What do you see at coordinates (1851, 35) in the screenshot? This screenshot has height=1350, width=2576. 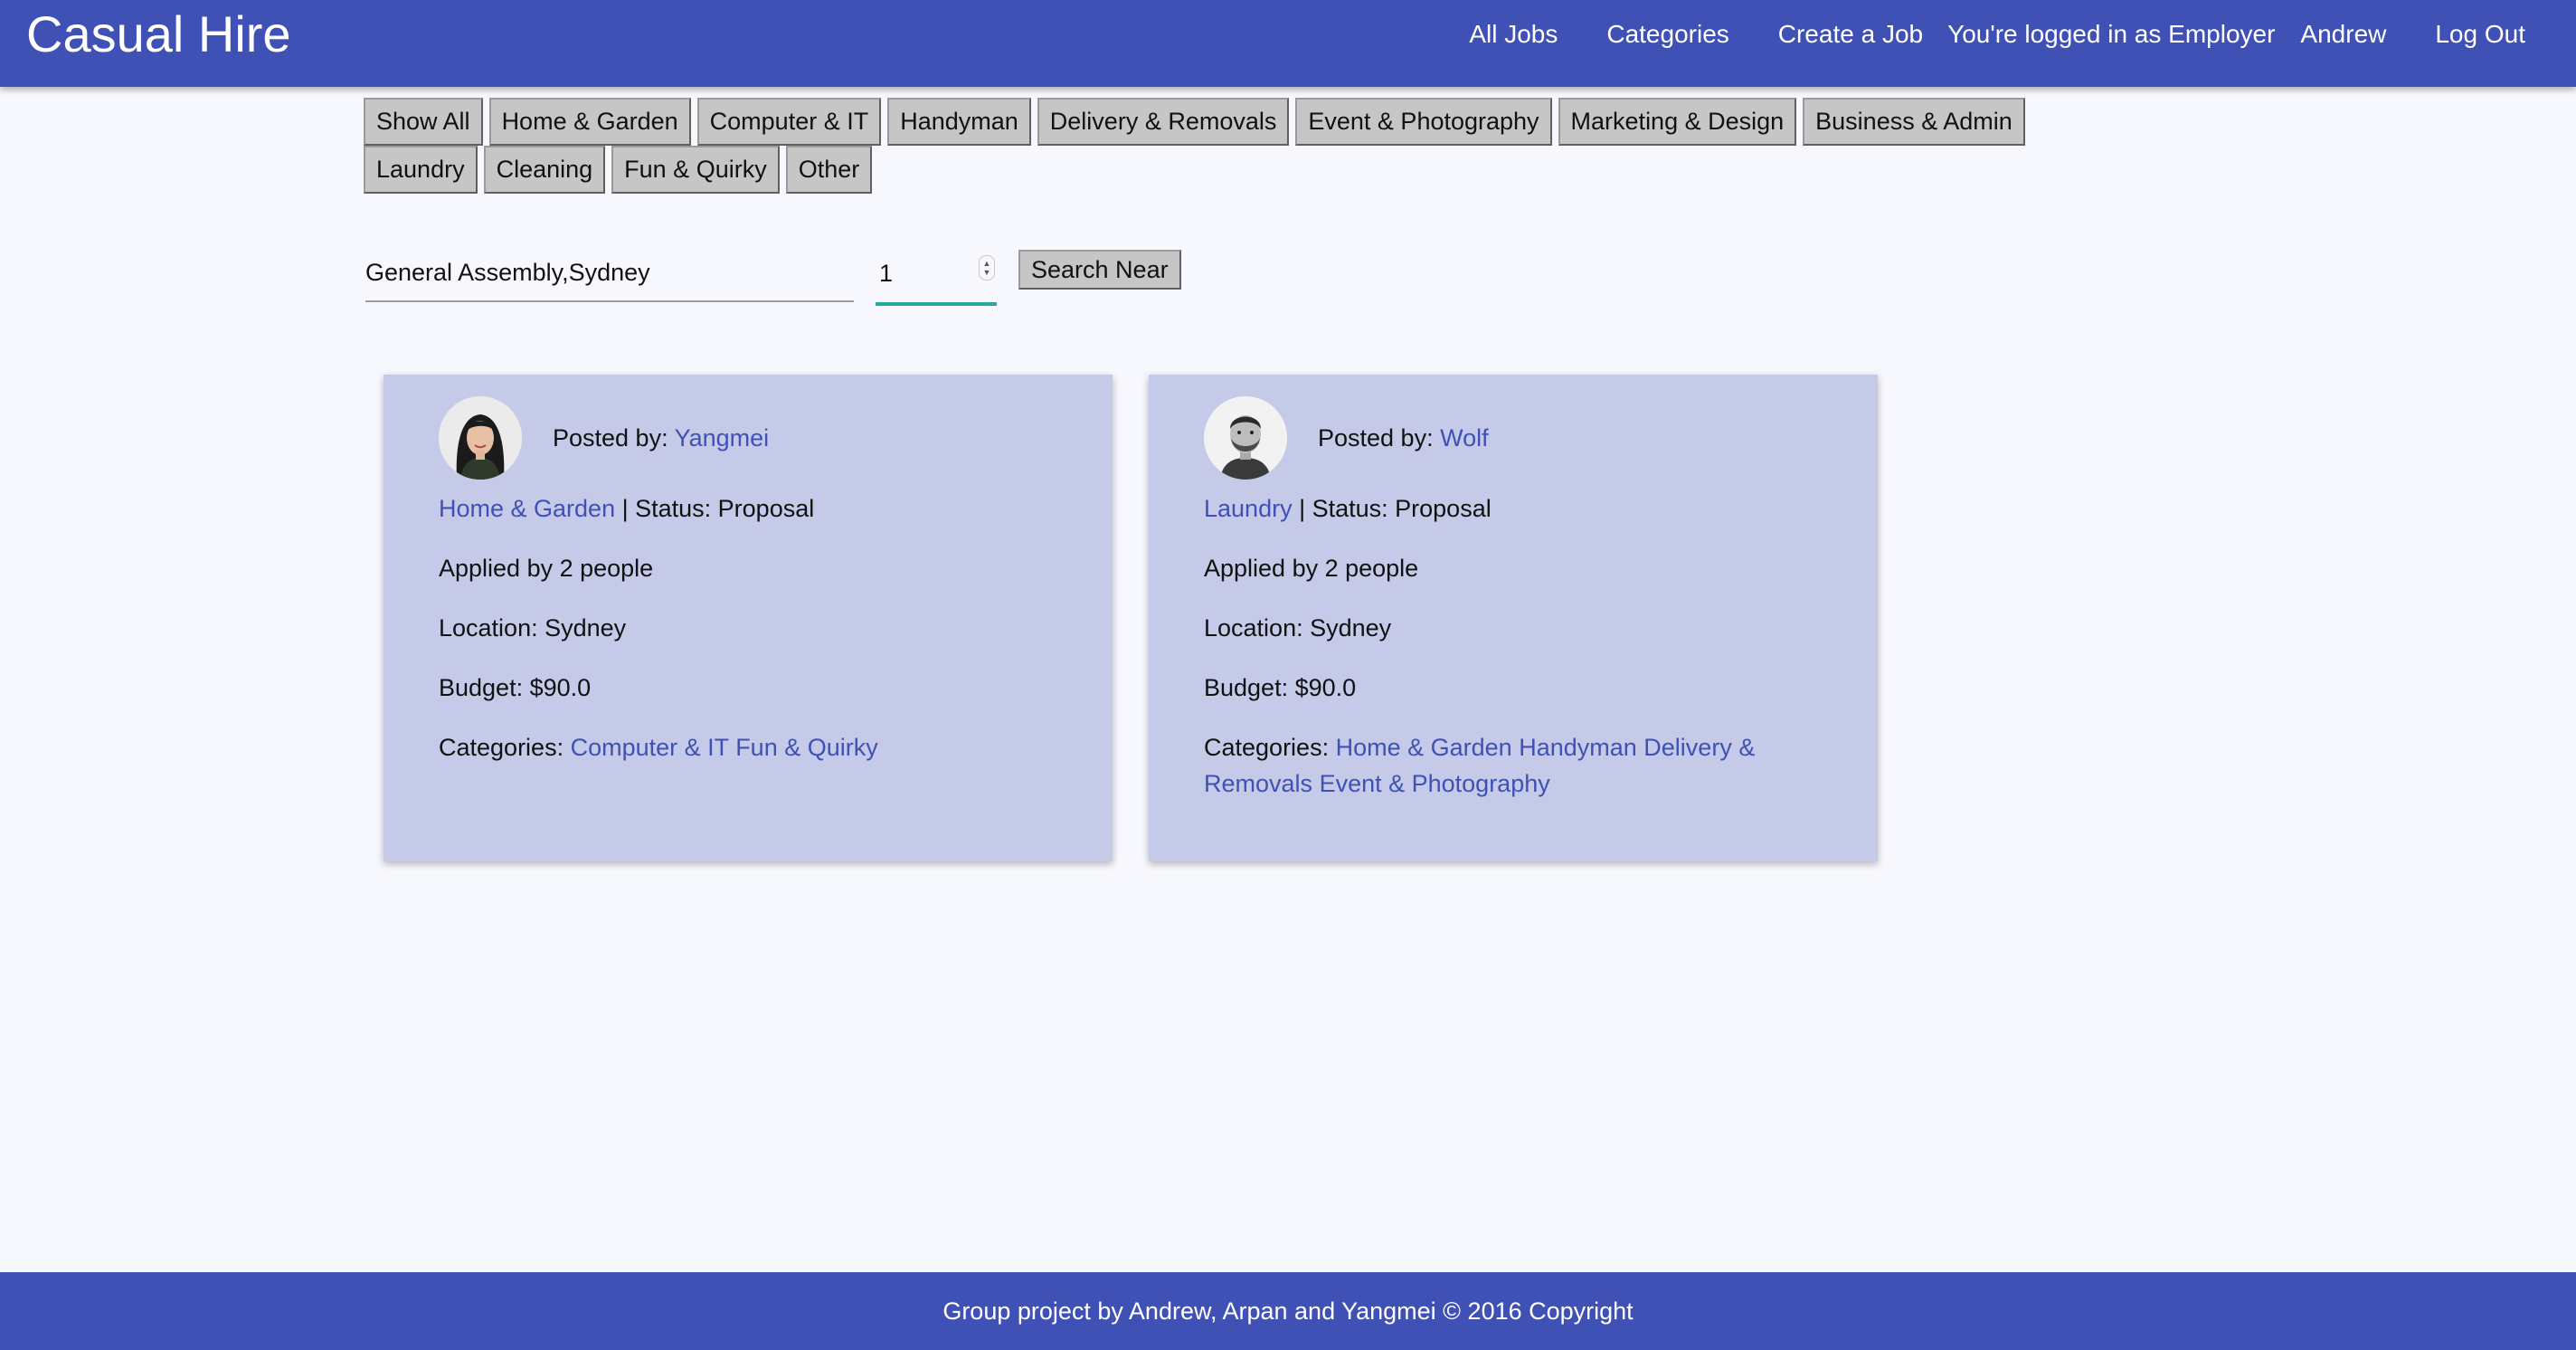 I see `nav-create-job-link: Create a Job` at bounding box center [1851, 35].